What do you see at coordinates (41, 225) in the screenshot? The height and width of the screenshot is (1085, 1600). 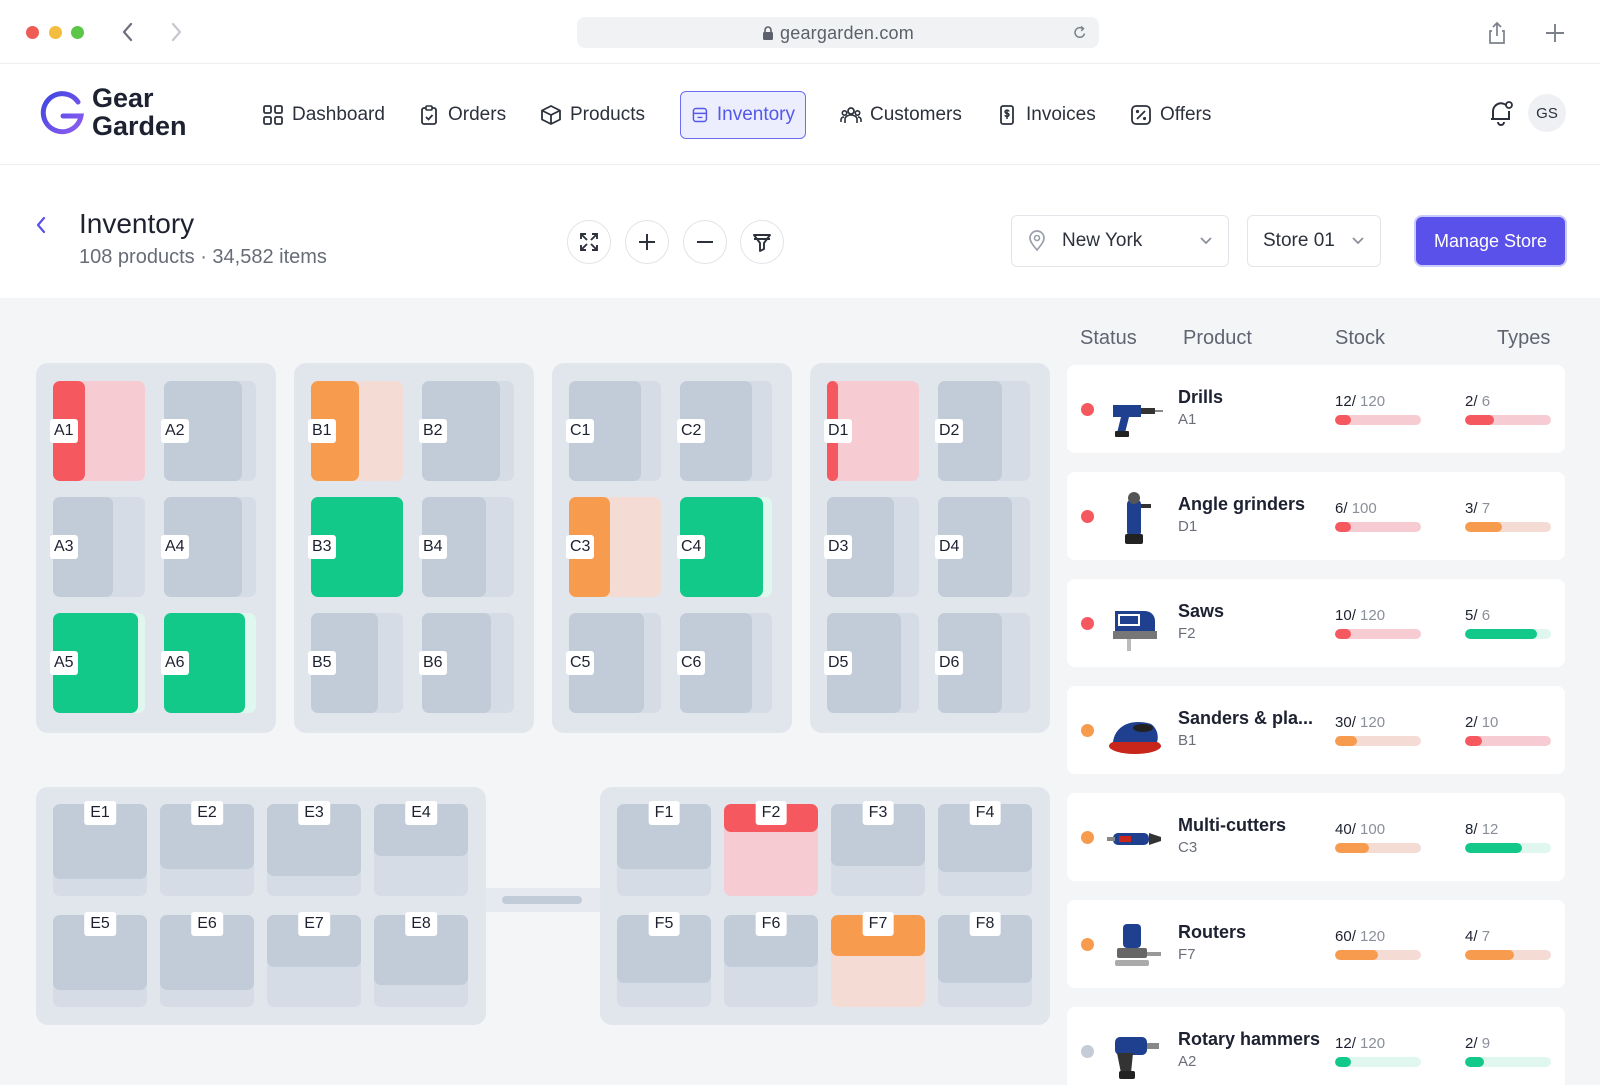 I see `back-chevron-icon` at bounding box center [41, 225].